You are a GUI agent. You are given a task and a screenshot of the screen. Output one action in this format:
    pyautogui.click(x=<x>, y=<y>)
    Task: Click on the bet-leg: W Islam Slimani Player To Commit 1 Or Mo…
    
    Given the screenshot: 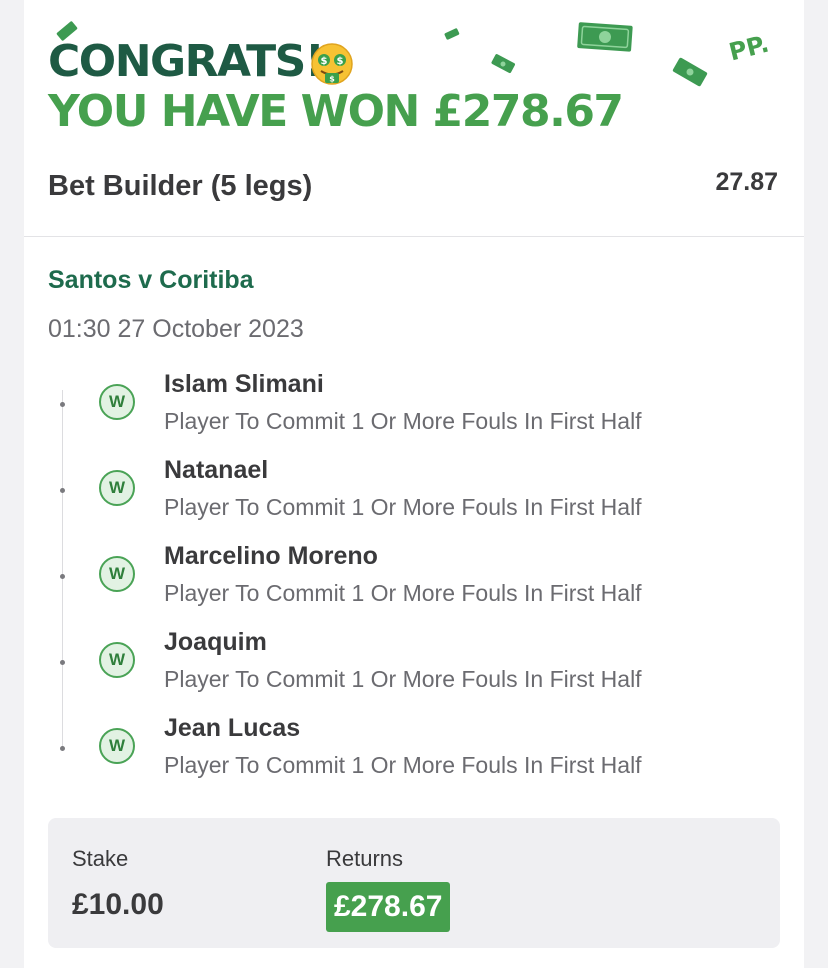 What is the action you would take?
    pyautogui.click(x=414, y=413)
    